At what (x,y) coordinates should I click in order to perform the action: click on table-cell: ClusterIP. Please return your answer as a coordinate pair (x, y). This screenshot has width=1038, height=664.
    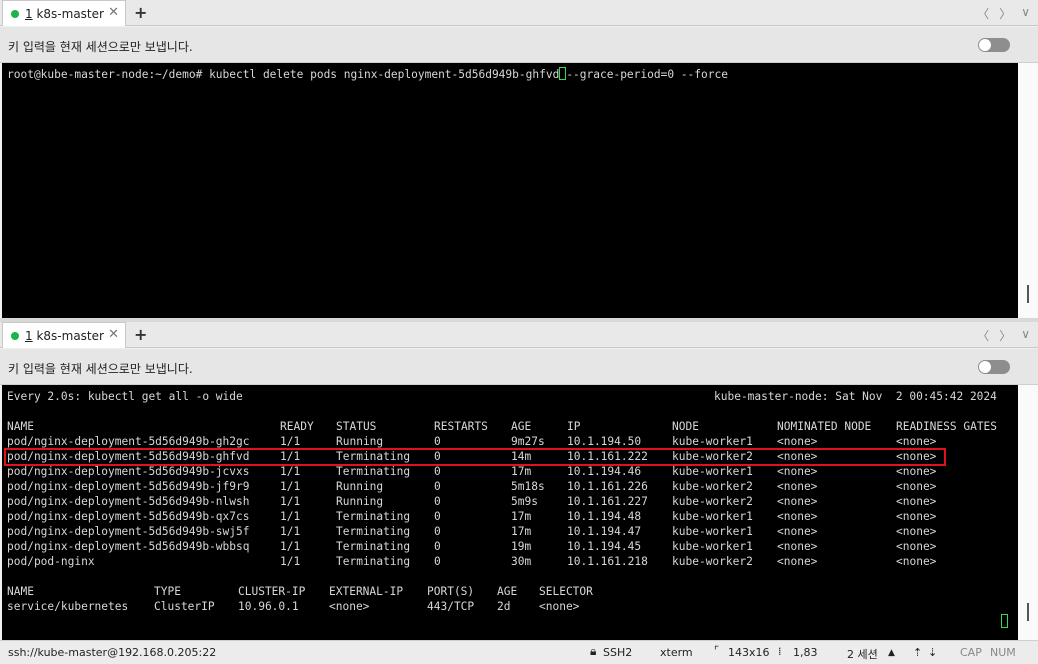
    Looking at the image, I should click on (184, 606).